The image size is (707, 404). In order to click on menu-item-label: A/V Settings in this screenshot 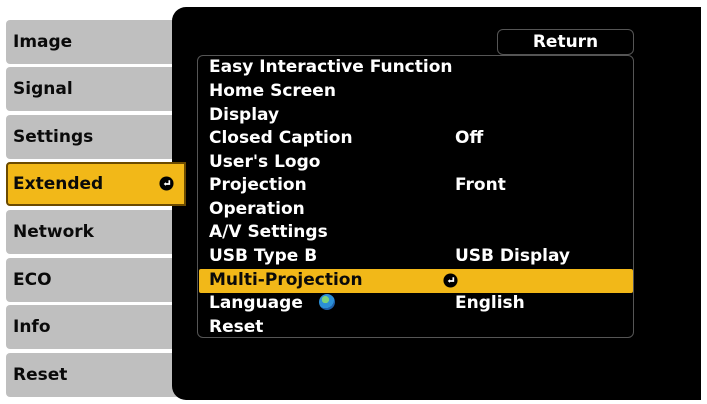, I will do `click(268, 232)`.